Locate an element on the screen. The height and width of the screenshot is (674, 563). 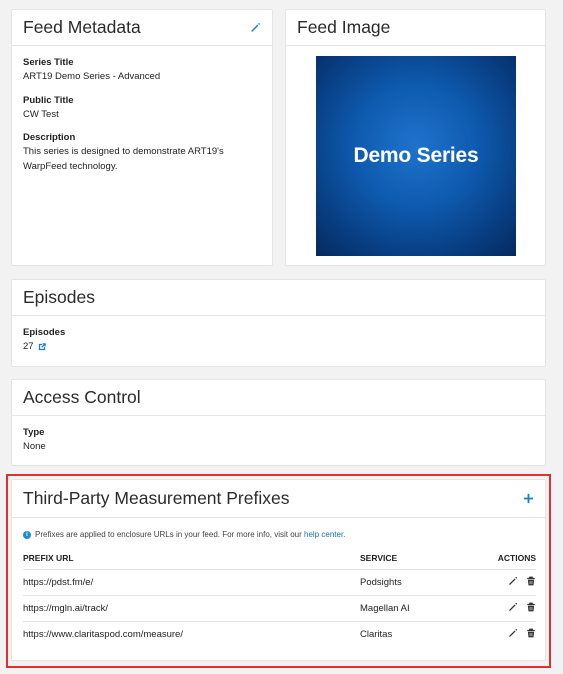
feed-metadata-title: Feed Metadata is located at coordinates (82, 27).